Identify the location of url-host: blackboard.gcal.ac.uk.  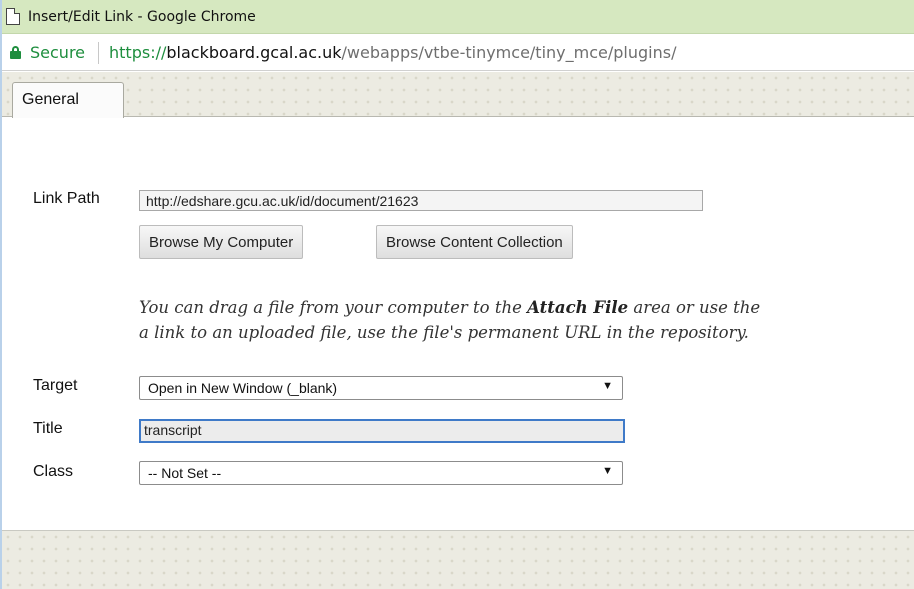
(253, 52).